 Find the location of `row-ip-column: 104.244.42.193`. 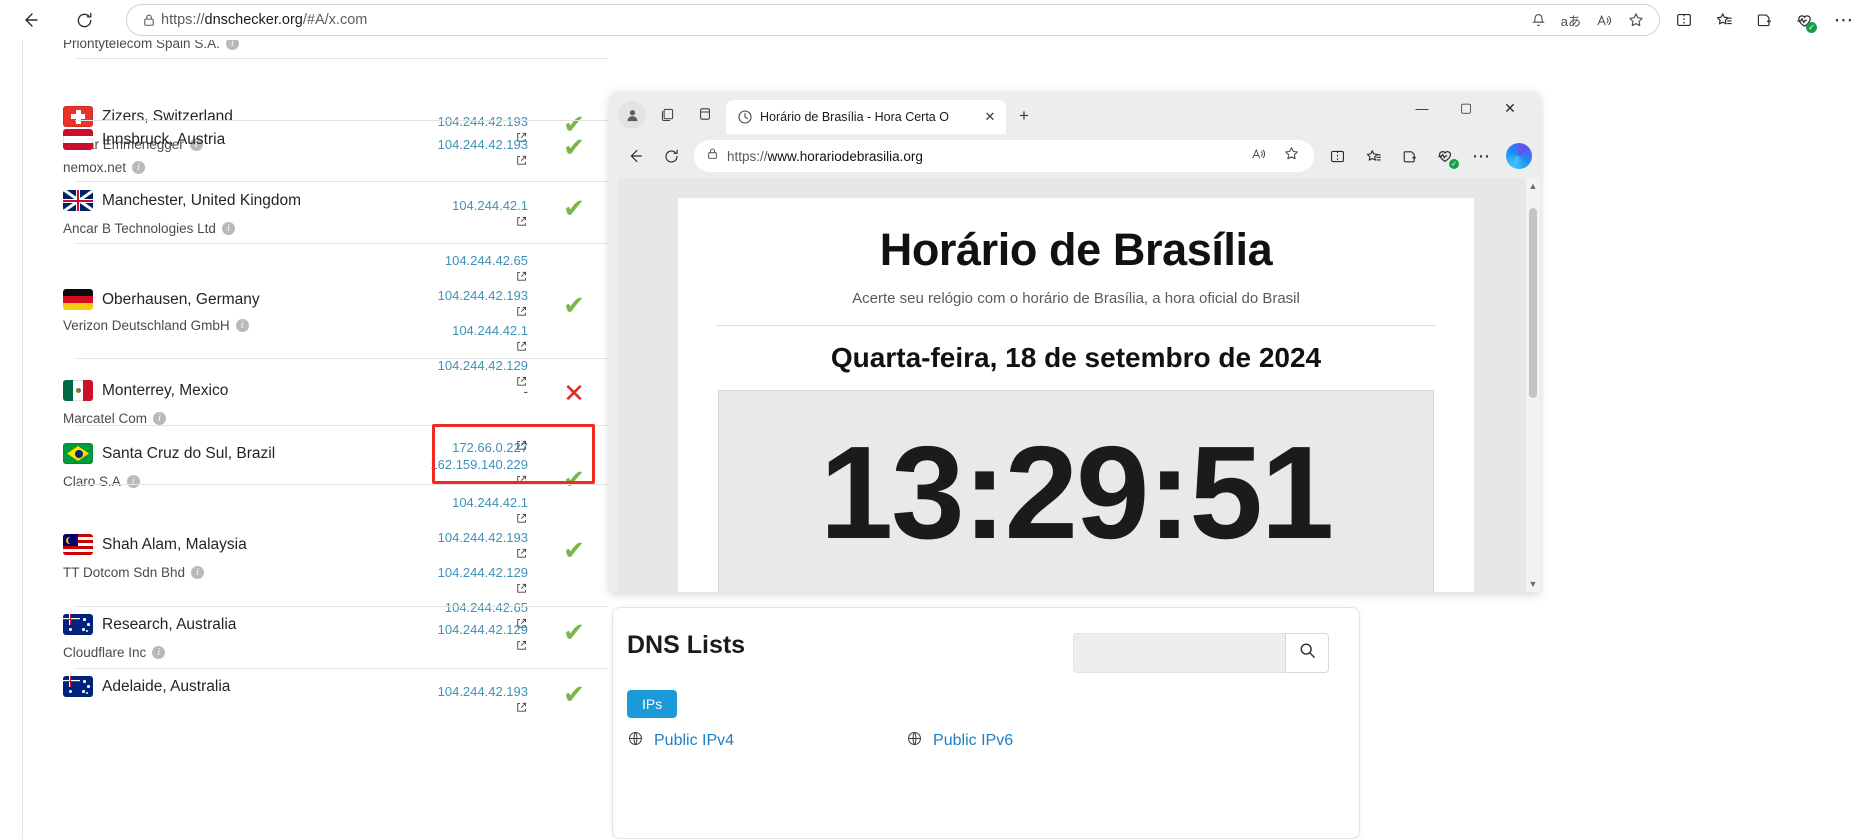

row-ip-column: 104.244.42.193 is located at coordinates (483, 153).